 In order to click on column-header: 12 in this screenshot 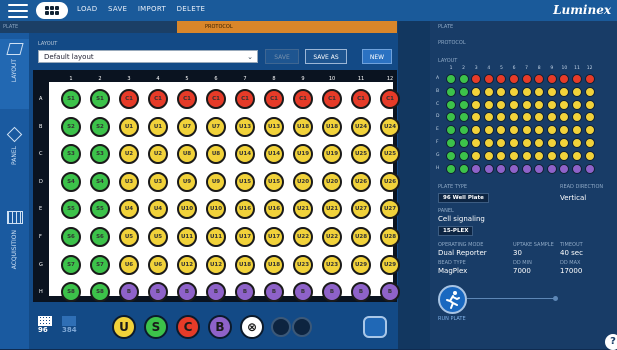, I will do `click(390, 79)`.